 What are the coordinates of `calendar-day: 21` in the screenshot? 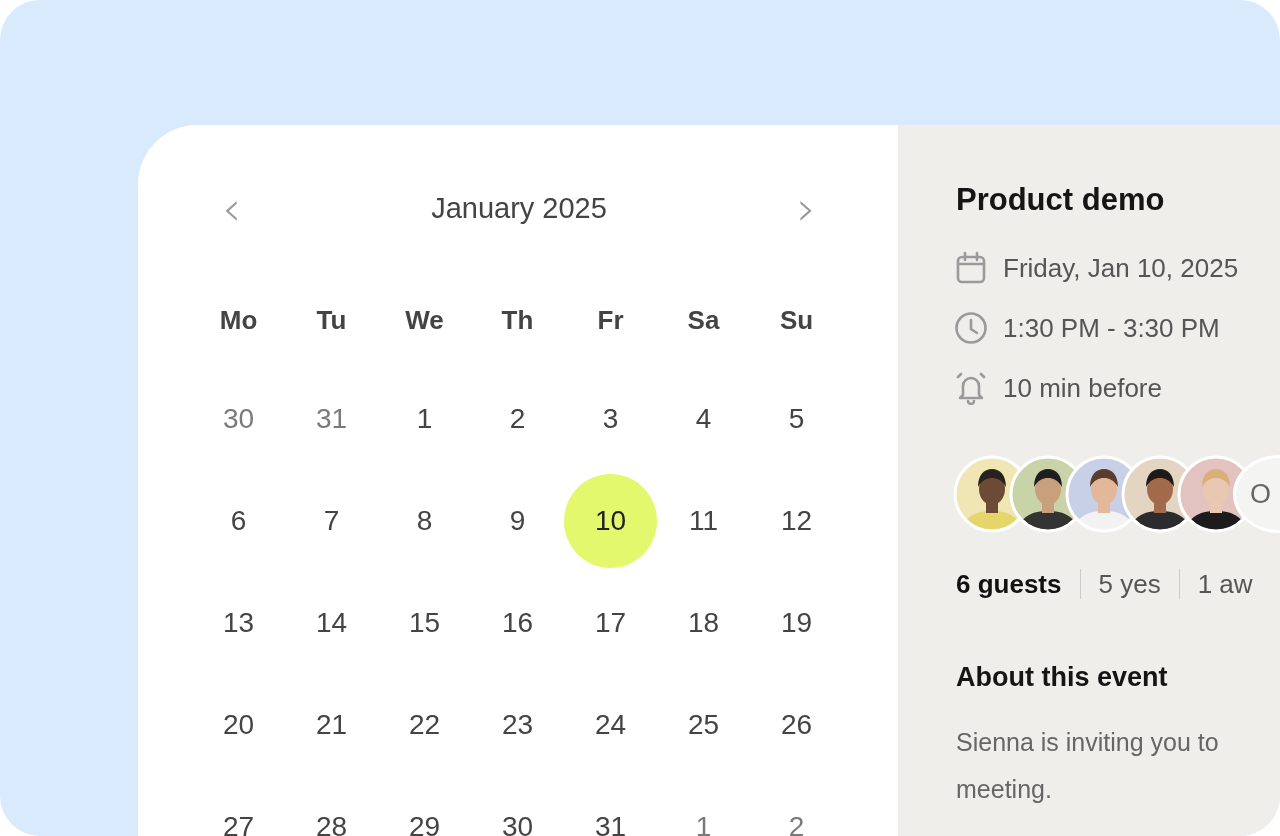 It's located at (331, 725).